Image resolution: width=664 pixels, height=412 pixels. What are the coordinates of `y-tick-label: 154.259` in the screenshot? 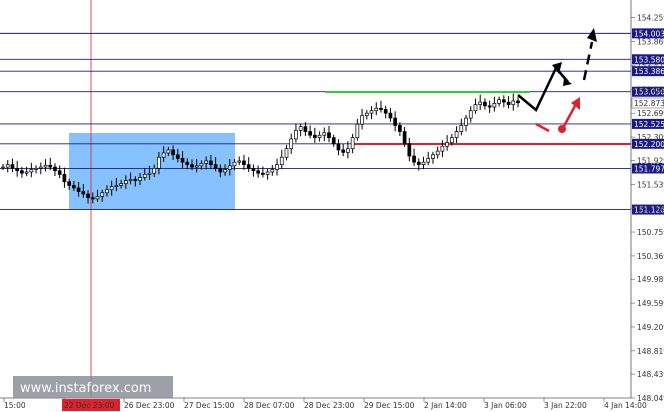 It's located at (650, 18).